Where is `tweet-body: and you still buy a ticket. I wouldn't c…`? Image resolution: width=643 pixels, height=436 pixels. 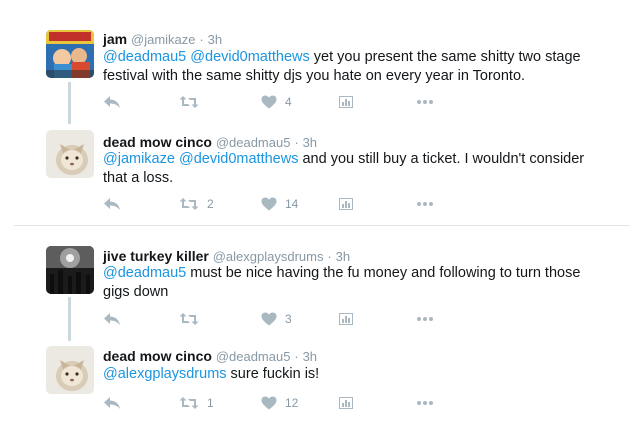
tweet-body: and you still buy a ticket. I wouldn't c… is located at coordinates (344, 168).